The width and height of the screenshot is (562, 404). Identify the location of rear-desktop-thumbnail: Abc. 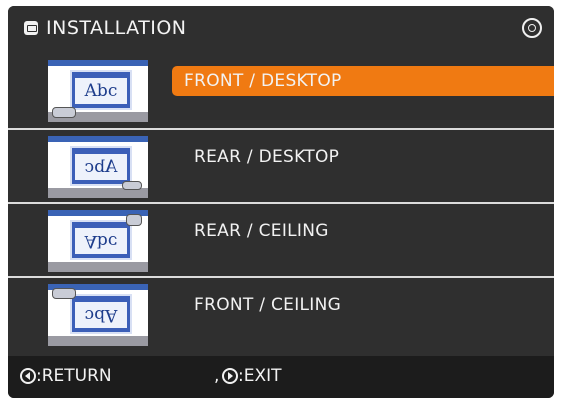
(98, 167).